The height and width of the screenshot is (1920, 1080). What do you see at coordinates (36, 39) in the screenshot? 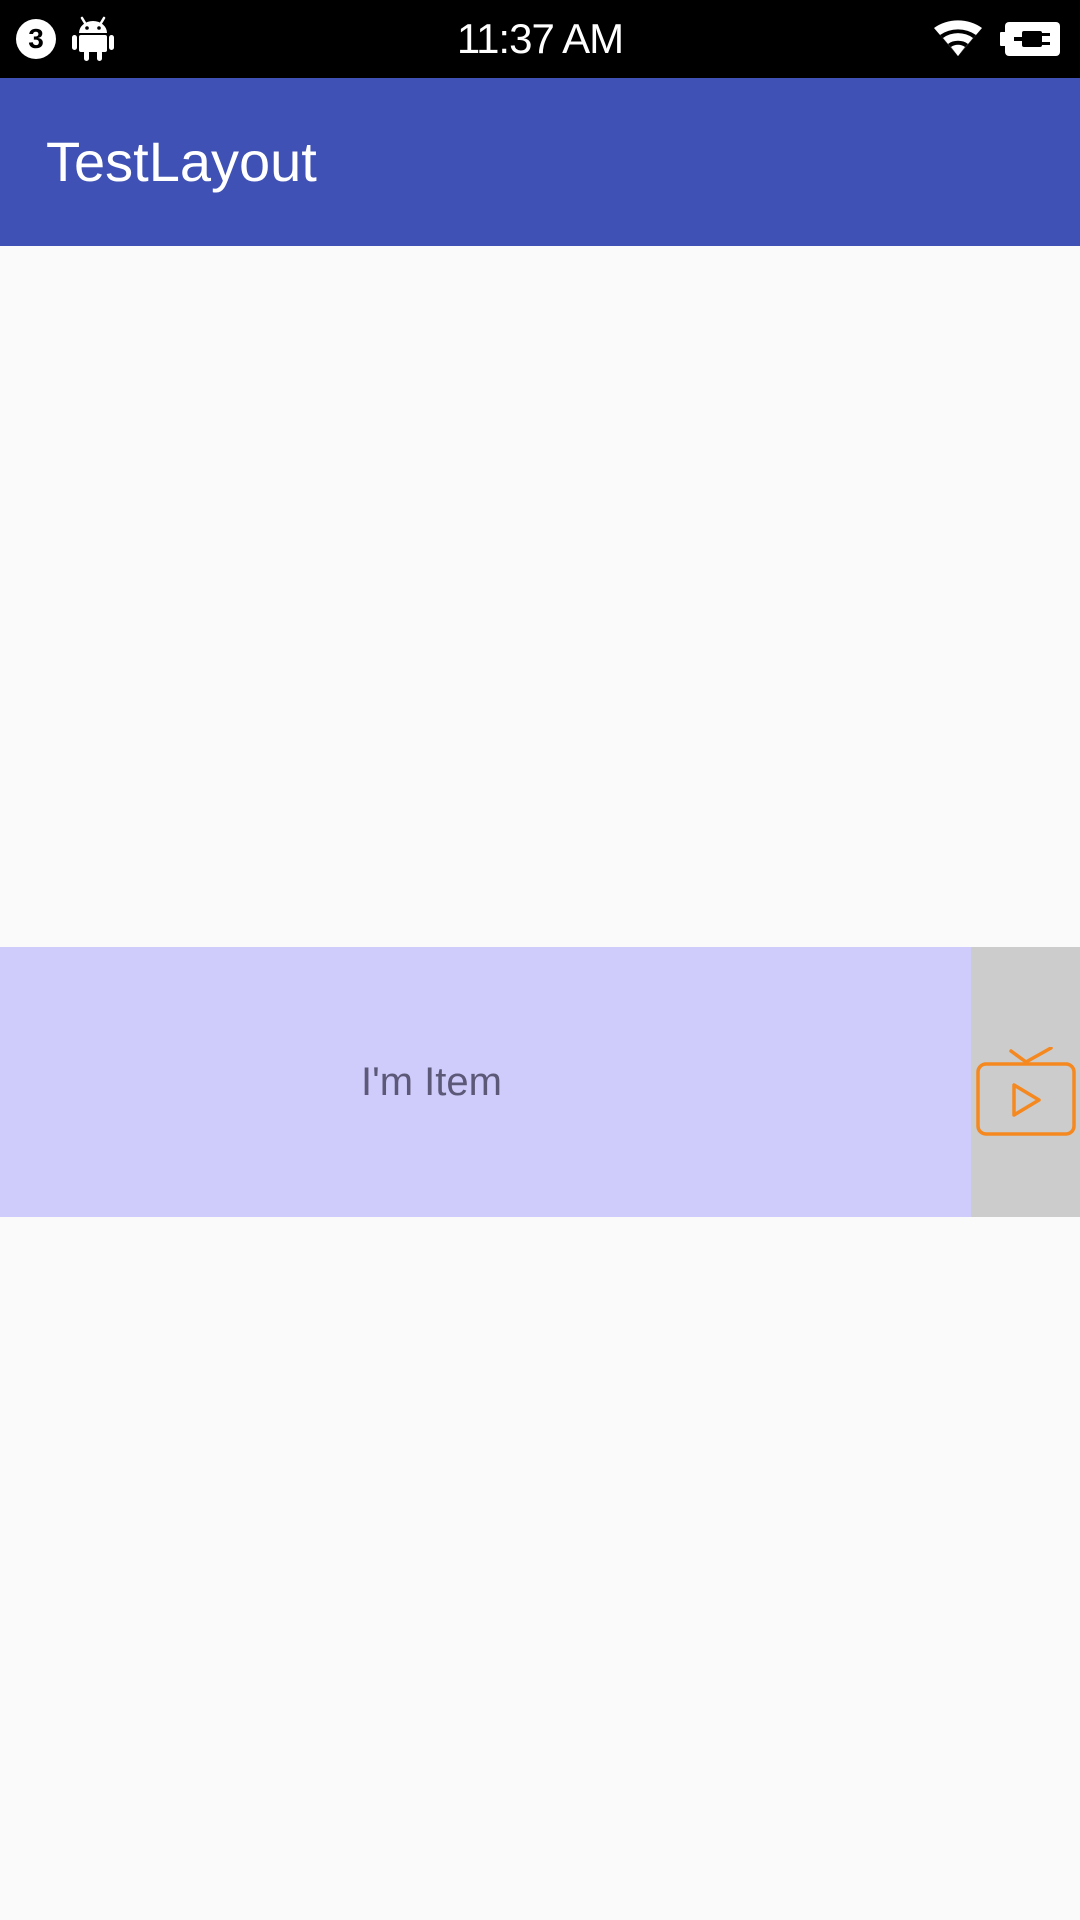
I see `notification-count-badge: 3` at bounding box center [36, 39].